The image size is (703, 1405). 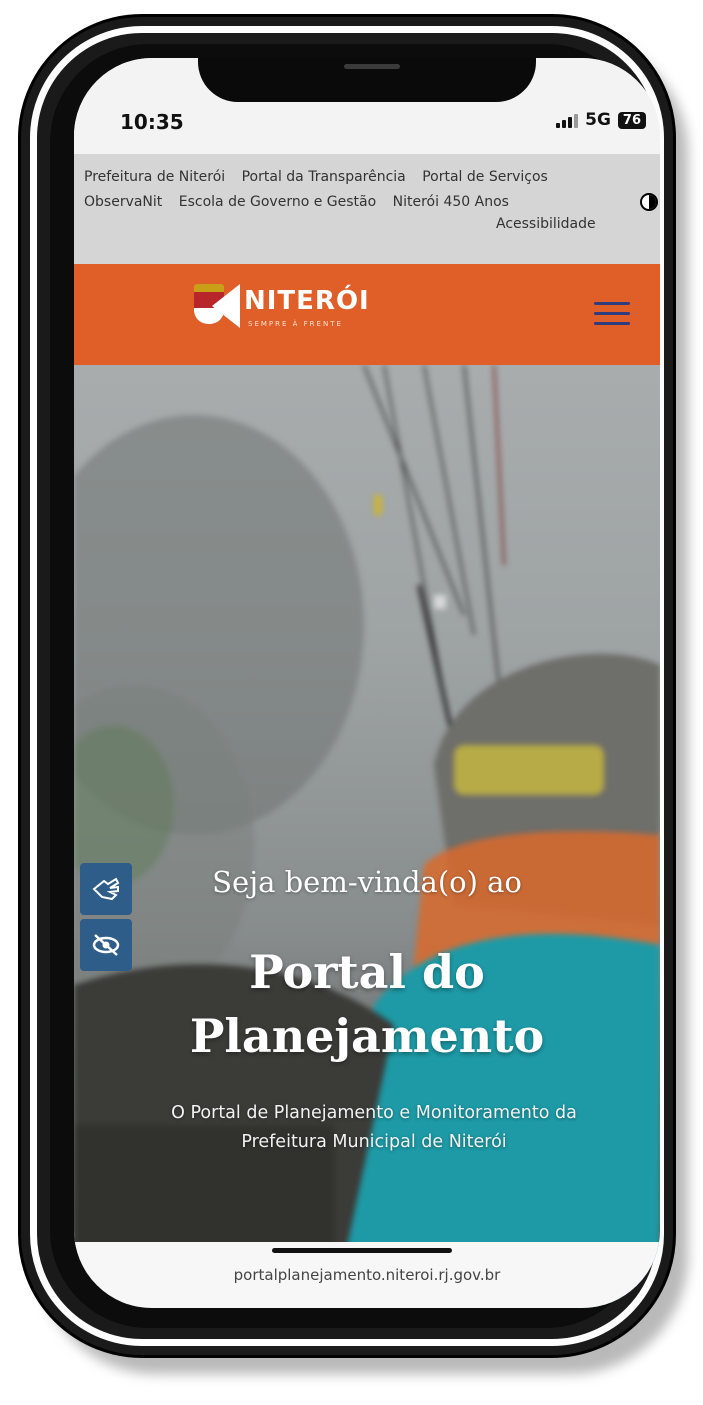 I want to click on signal-icon, so click(x=567, y=120).